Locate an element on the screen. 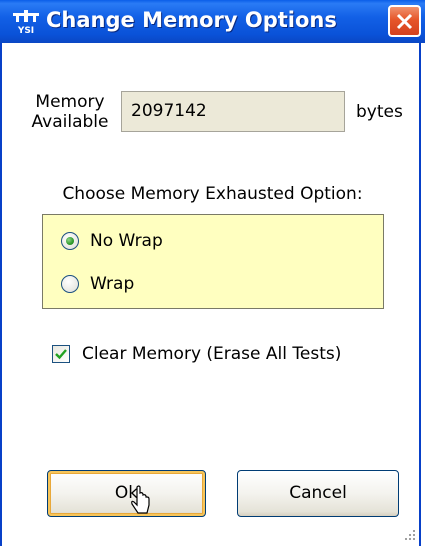  close-button is located at coordinates (404, 21).